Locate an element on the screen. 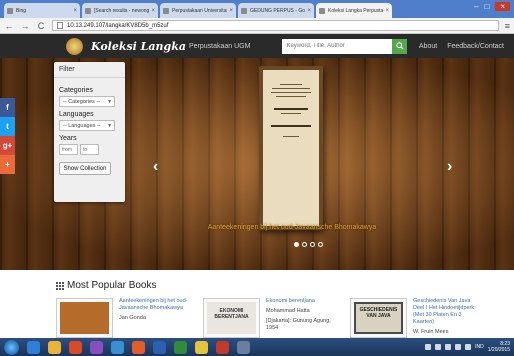 Image resolution: width=514 pixels, height=356 pixels. book-cover: EKONOMI BERENTJANA is located at coordinates (231, 318).